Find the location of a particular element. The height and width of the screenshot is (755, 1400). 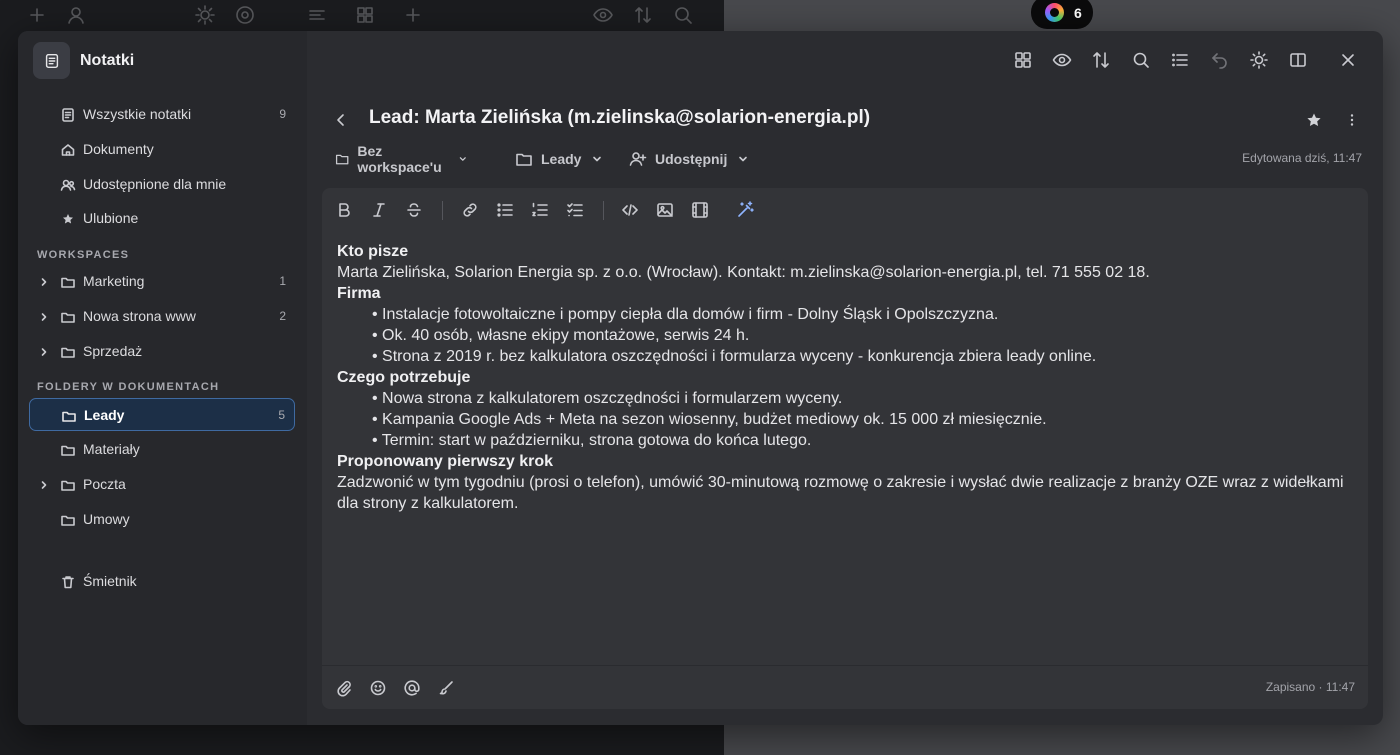

sidebar-toggle-icon is located at coordinates (1299, 61).